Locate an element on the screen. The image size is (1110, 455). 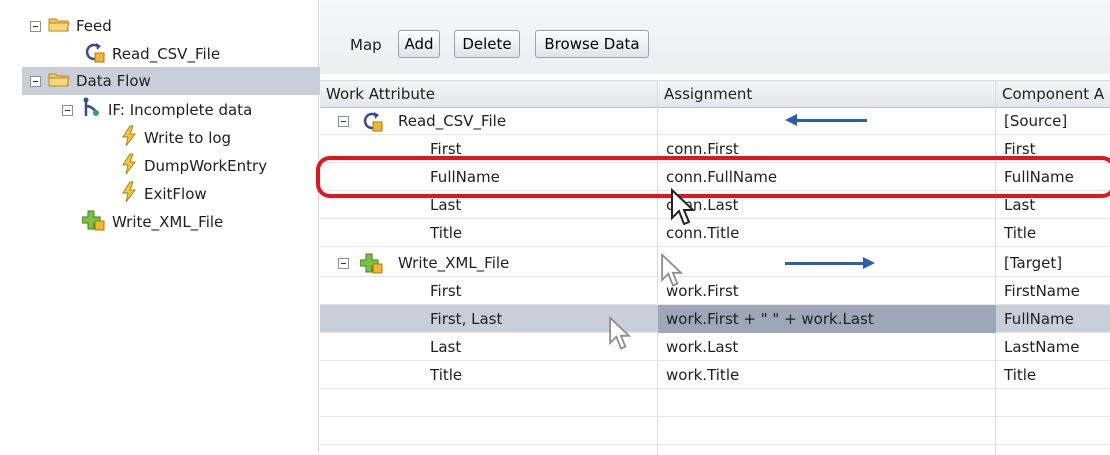
column-header-work-attribute: Work Attribute is located at coordinates (489, 94).